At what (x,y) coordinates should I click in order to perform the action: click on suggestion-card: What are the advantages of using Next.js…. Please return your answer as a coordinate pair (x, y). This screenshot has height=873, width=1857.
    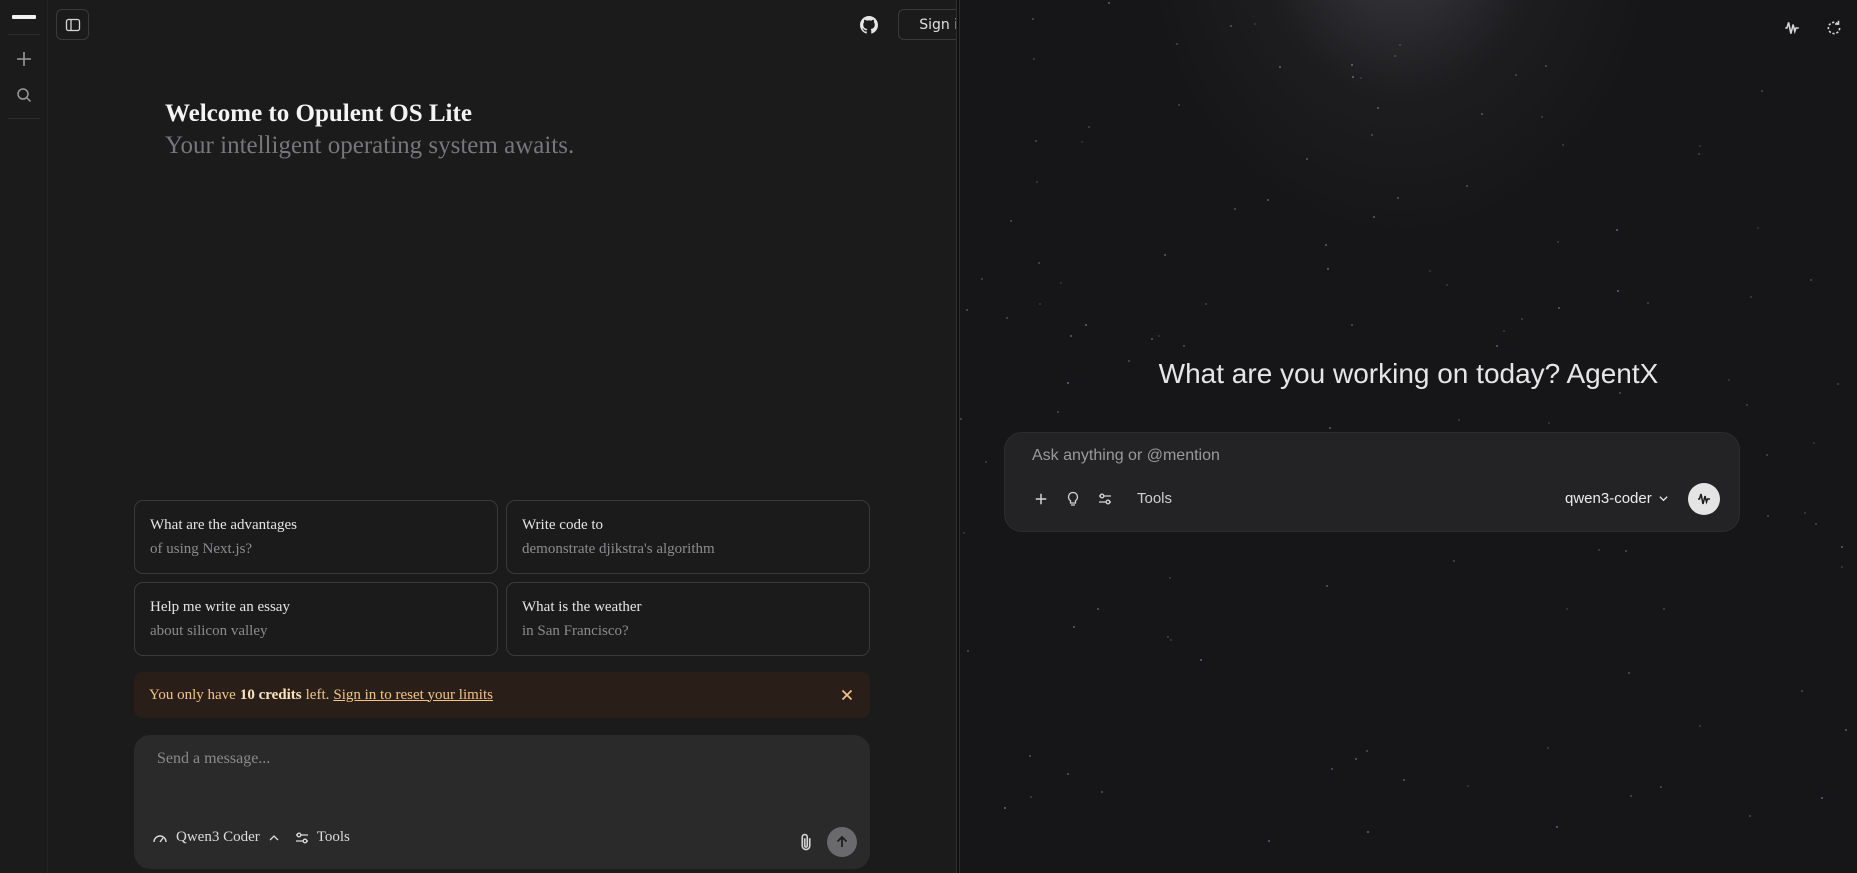
    Looking at the image, I should click on (316, 537).